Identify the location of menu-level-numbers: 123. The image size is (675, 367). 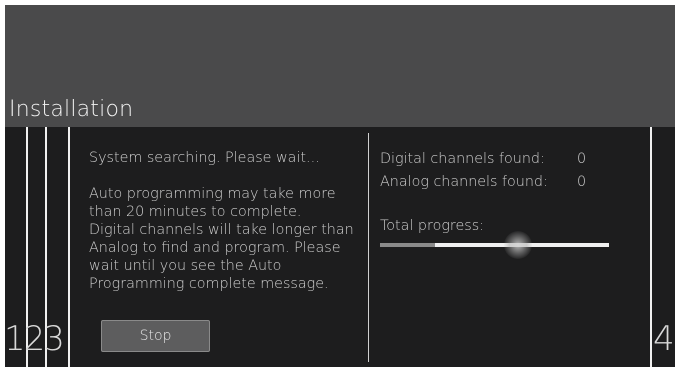
(35, 339).